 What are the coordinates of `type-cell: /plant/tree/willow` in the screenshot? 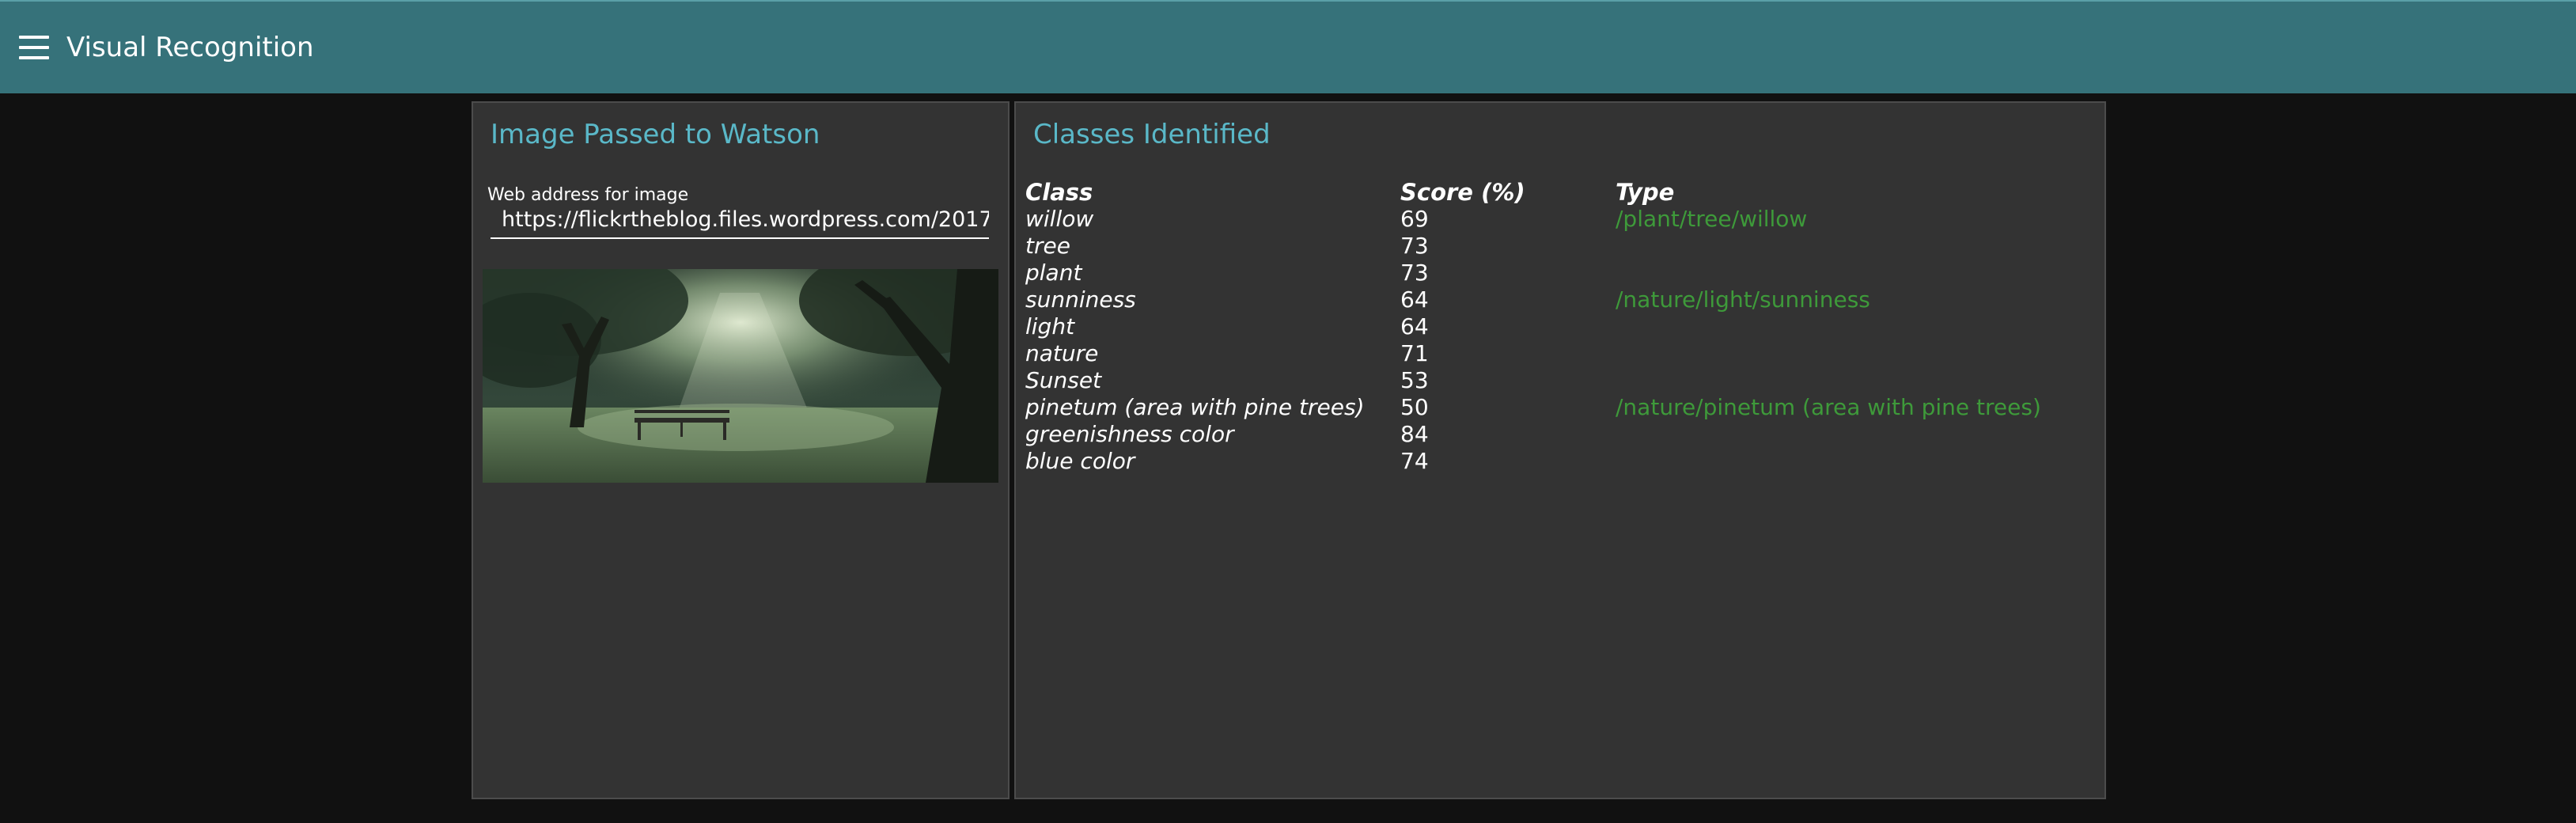 It's located at (1712, 219).